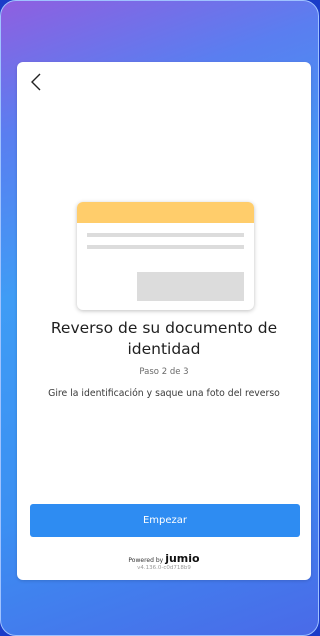  I want to click on back-button, so click(36, 82).